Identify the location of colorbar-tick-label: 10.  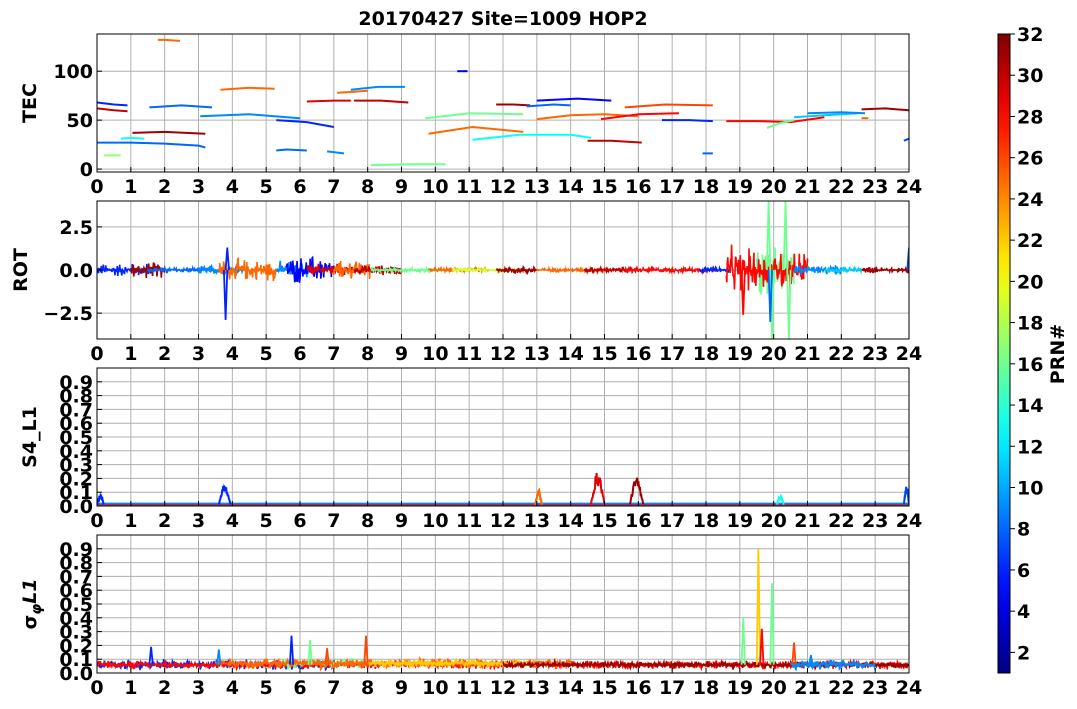
(1030, 488).